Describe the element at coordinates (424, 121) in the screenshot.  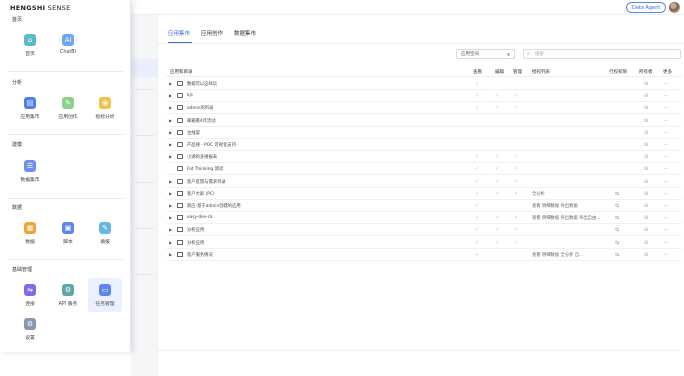
I see `table-row: ▶ 邮箱看4月活动 ⊙ ···` at that location.